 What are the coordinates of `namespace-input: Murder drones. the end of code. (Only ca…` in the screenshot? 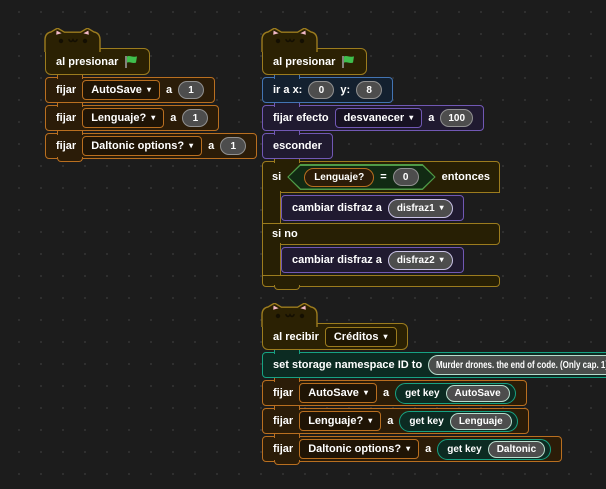 It's located at (517, 365).